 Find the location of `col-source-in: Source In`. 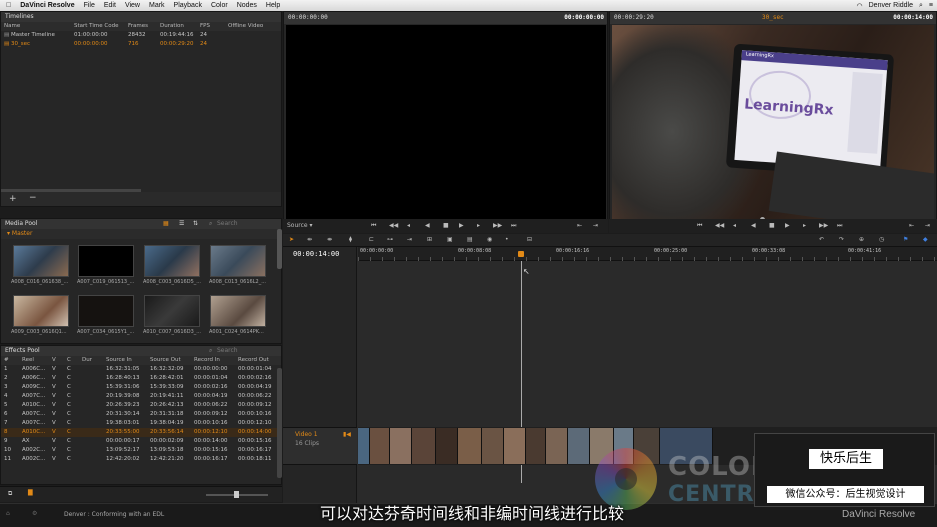

col-source-in: Source In is located at coordinates (125, 360).